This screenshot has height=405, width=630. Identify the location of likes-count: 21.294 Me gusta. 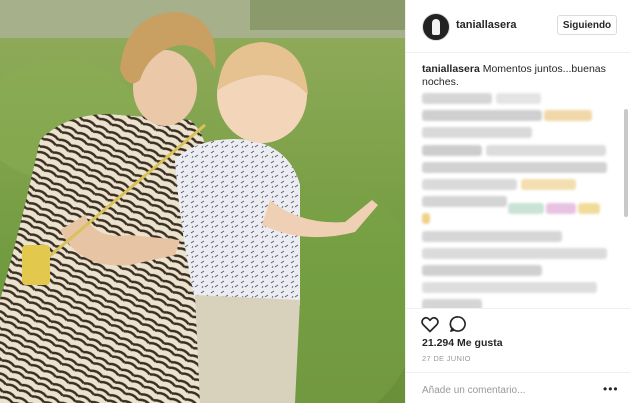
(462, 343).